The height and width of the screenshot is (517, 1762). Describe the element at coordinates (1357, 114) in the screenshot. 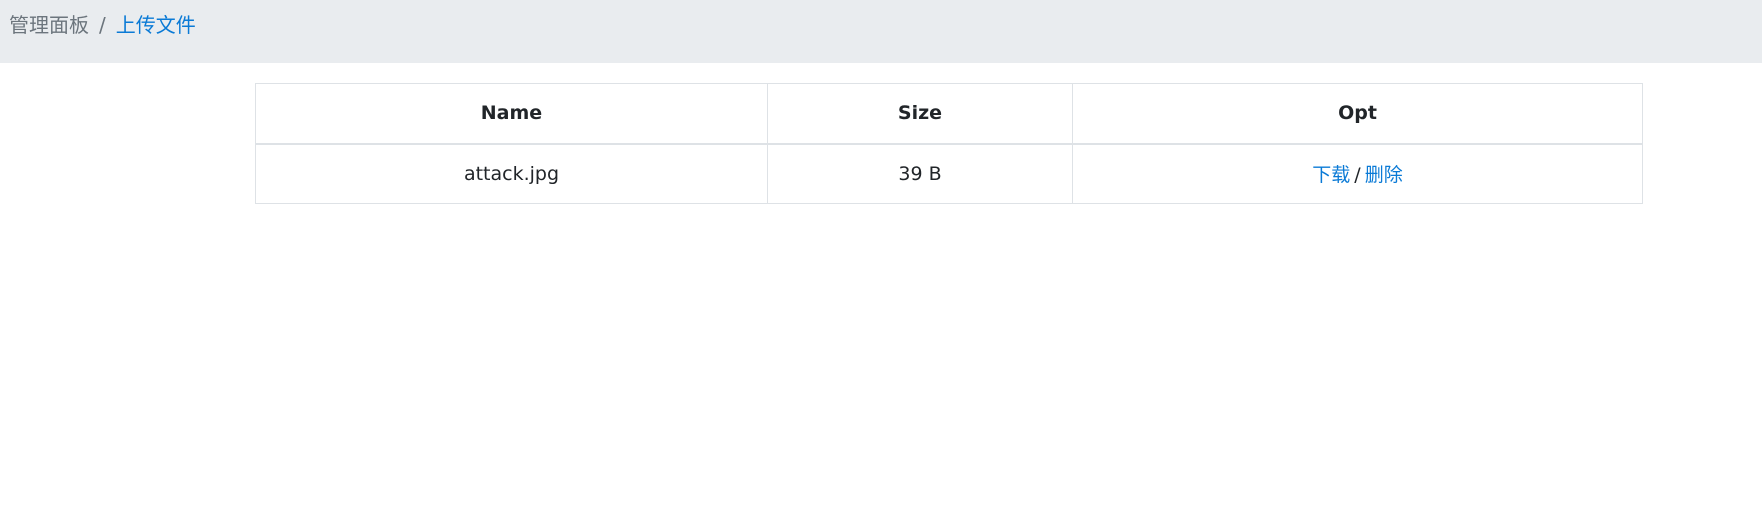

I see `column-header-opt: Opt` at that location.